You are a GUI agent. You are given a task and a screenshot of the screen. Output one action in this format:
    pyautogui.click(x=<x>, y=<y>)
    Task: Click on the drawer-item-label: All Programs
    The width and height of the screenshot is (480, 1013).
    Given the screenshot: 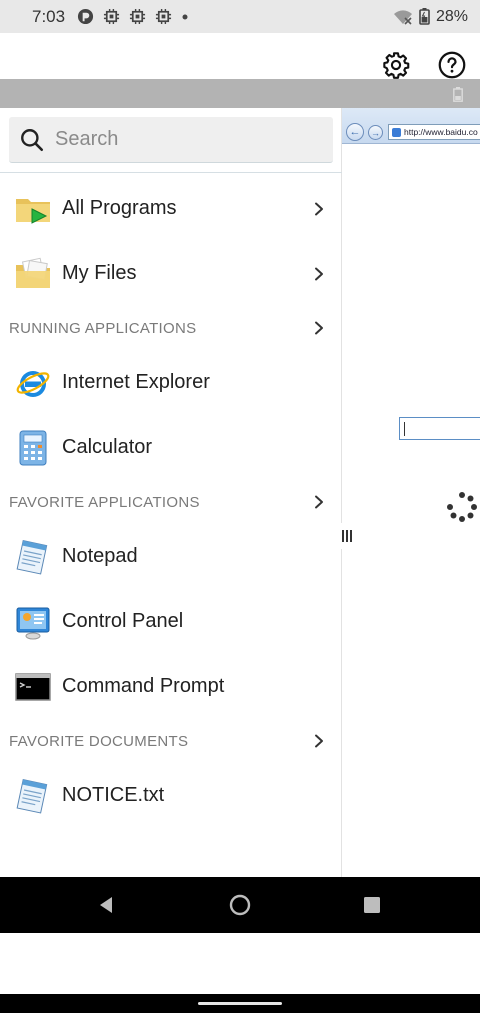 What is the action you would take?
    pyautogui.click(x=119, y=208)
    